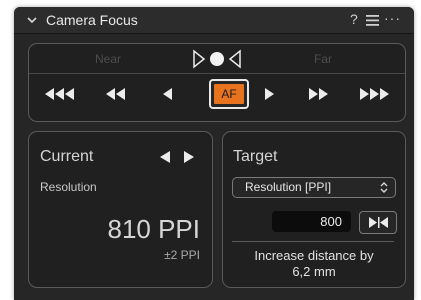 The image size is (421, 300). What do you see at coordinates (392, 18) in the screenshot?
I see `more-options-icon: ···` at bounding box center [392, 18].